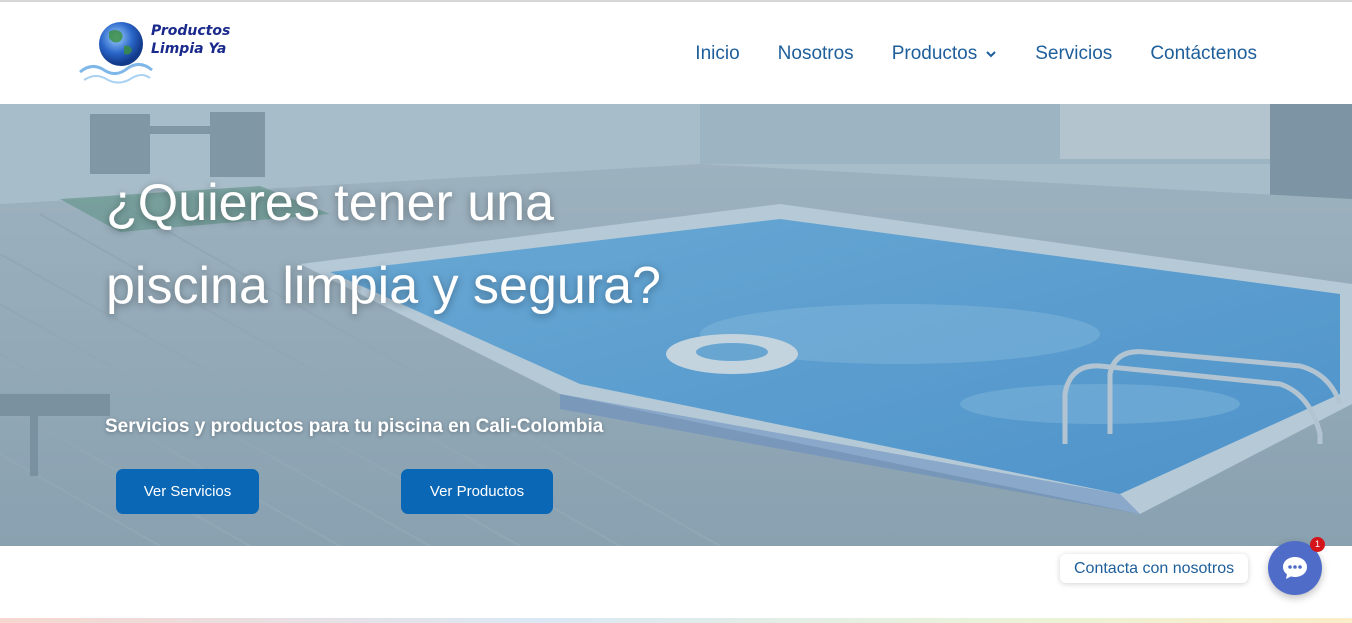  Describe the element at coordinates (190, 40) in the screenshot. I see `logo-text: Productos Limpia Ya` at that location.